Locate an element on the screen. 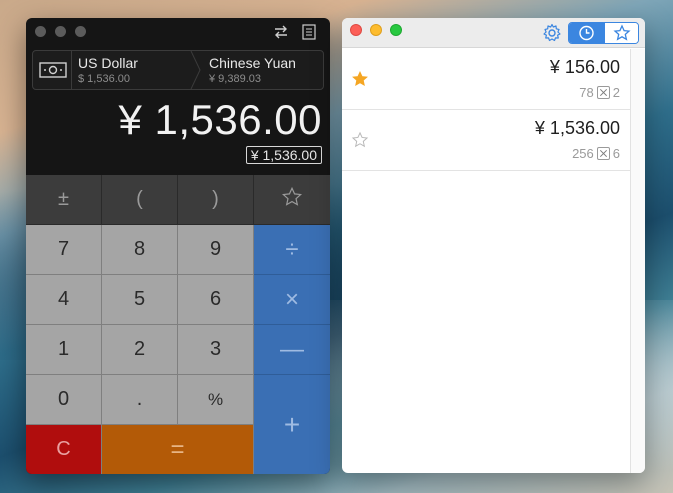 The image size is (673, 493). open-paren-key: ( is located at coordinates (140, 200).